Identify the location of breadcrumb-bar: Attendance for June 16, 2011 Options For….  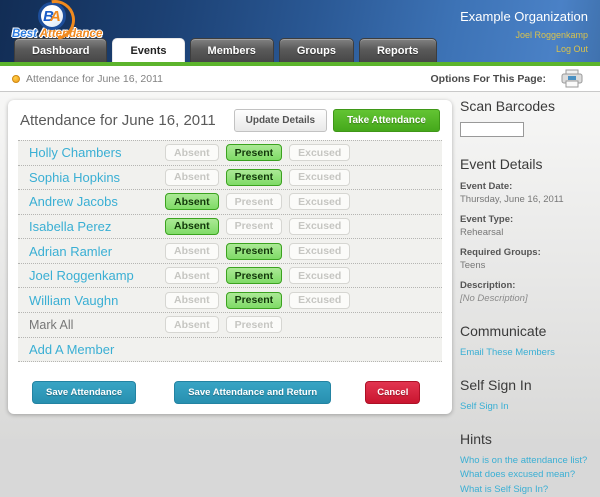
(300, 79).